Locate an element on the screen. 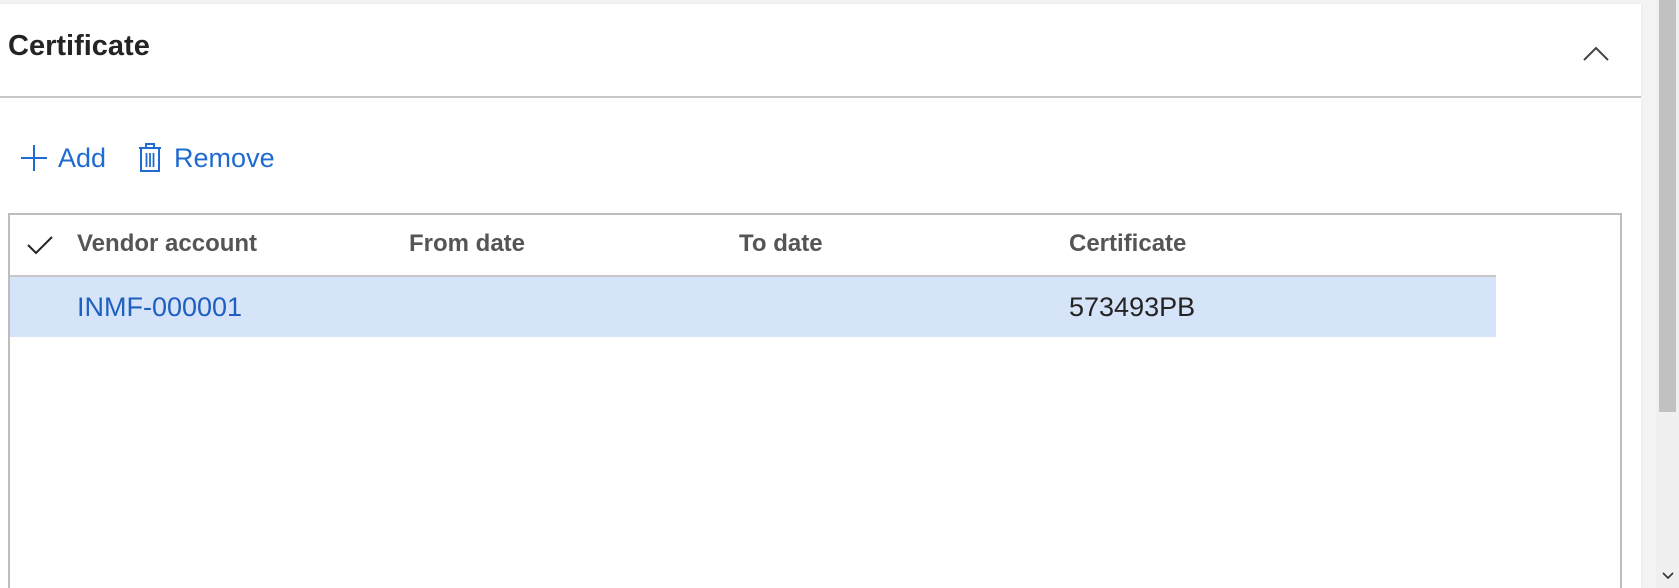 The width and height of the screenshot is (1679, 588). collapse-button is located at coordinates (1596, 54).